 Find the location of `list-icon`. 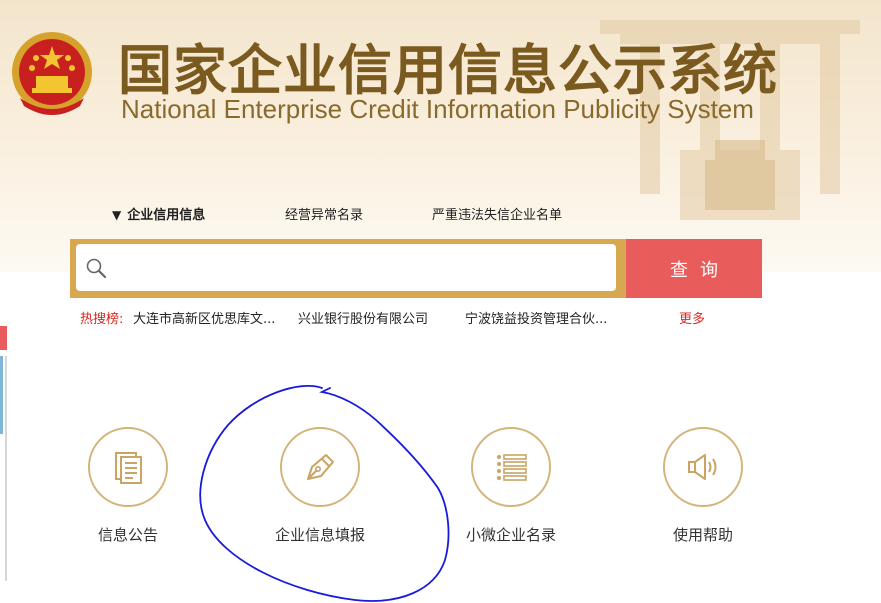

list-icon is located at coordinates (512, 467).